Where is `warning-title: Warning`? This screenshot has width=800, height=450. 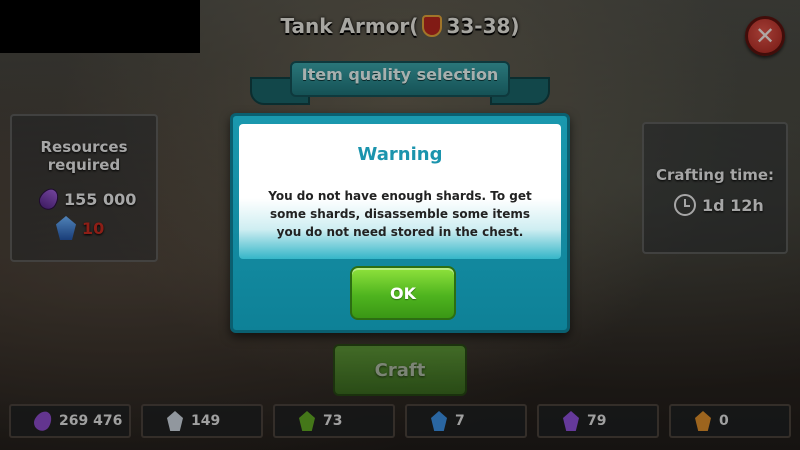
warning-title: Warning is located at coordinates (400, 154).